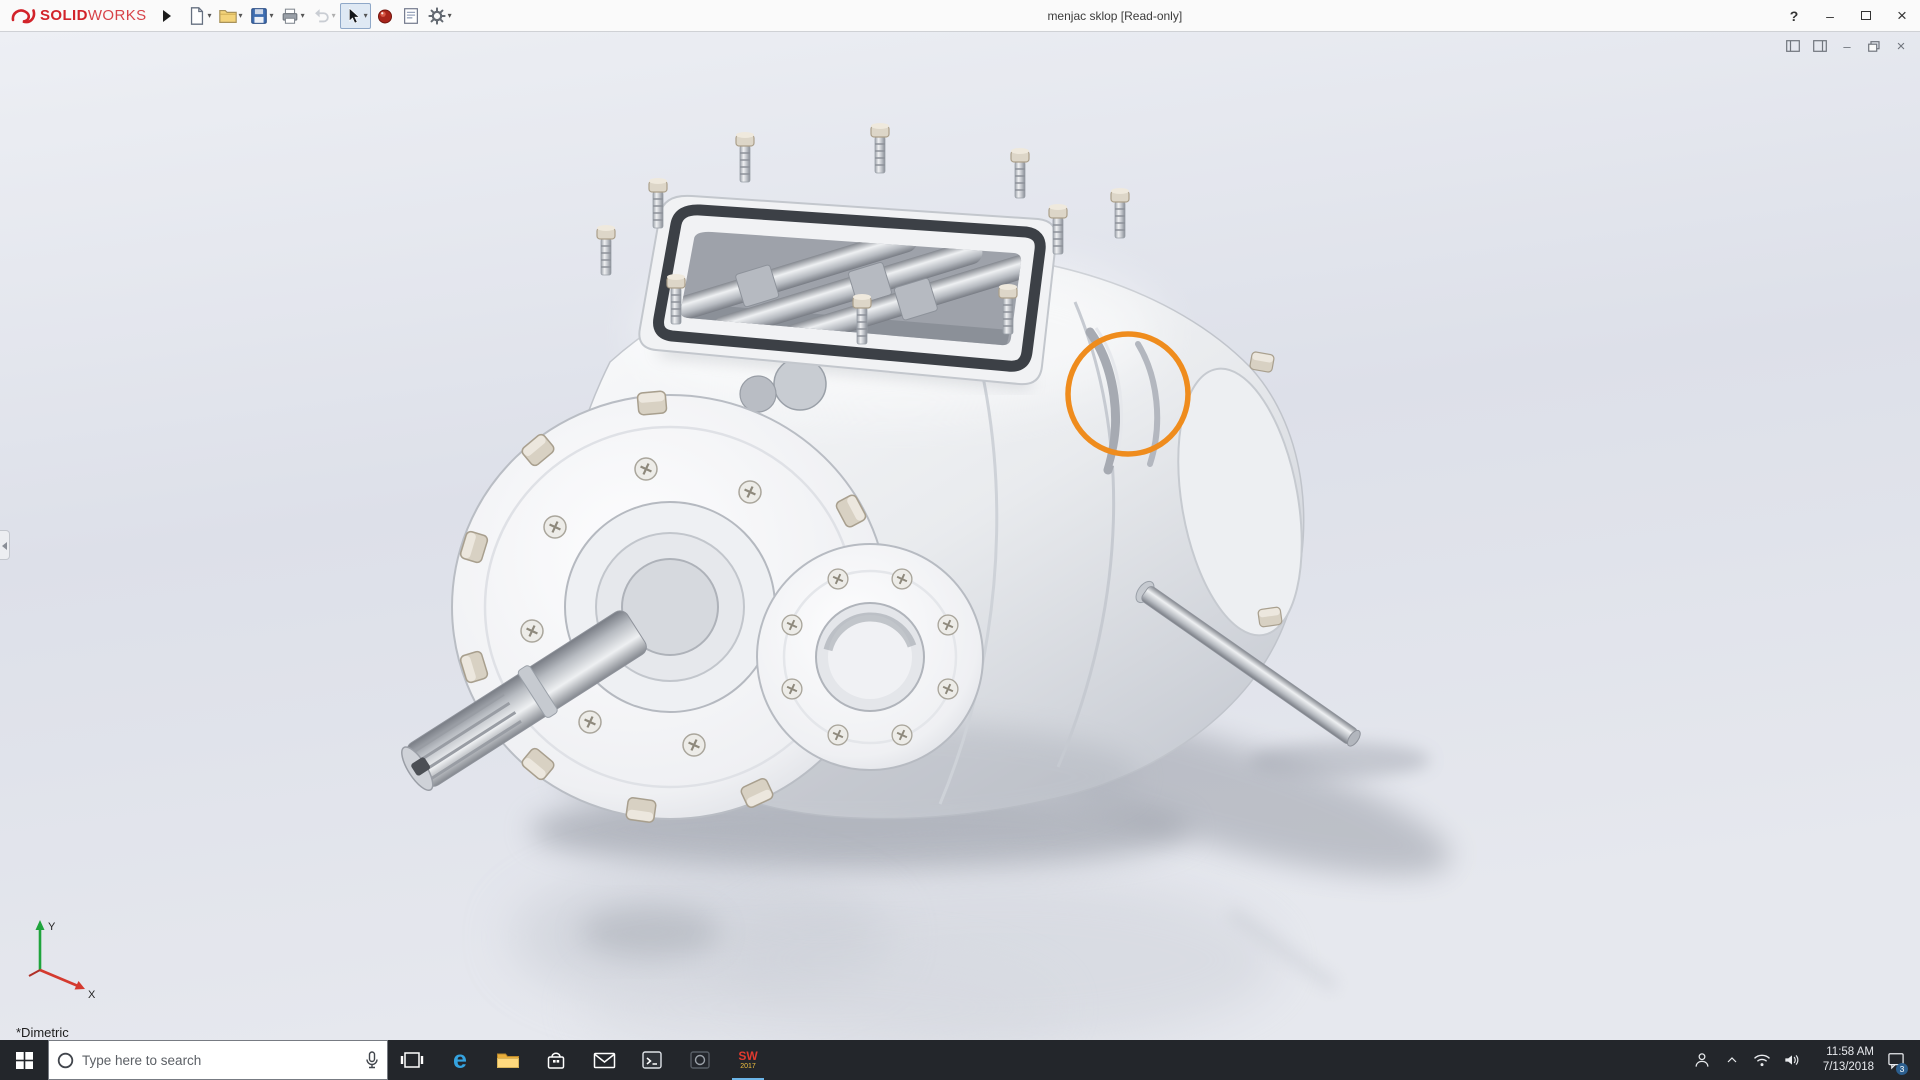  I want to click on start-button, so click(24, 1060).